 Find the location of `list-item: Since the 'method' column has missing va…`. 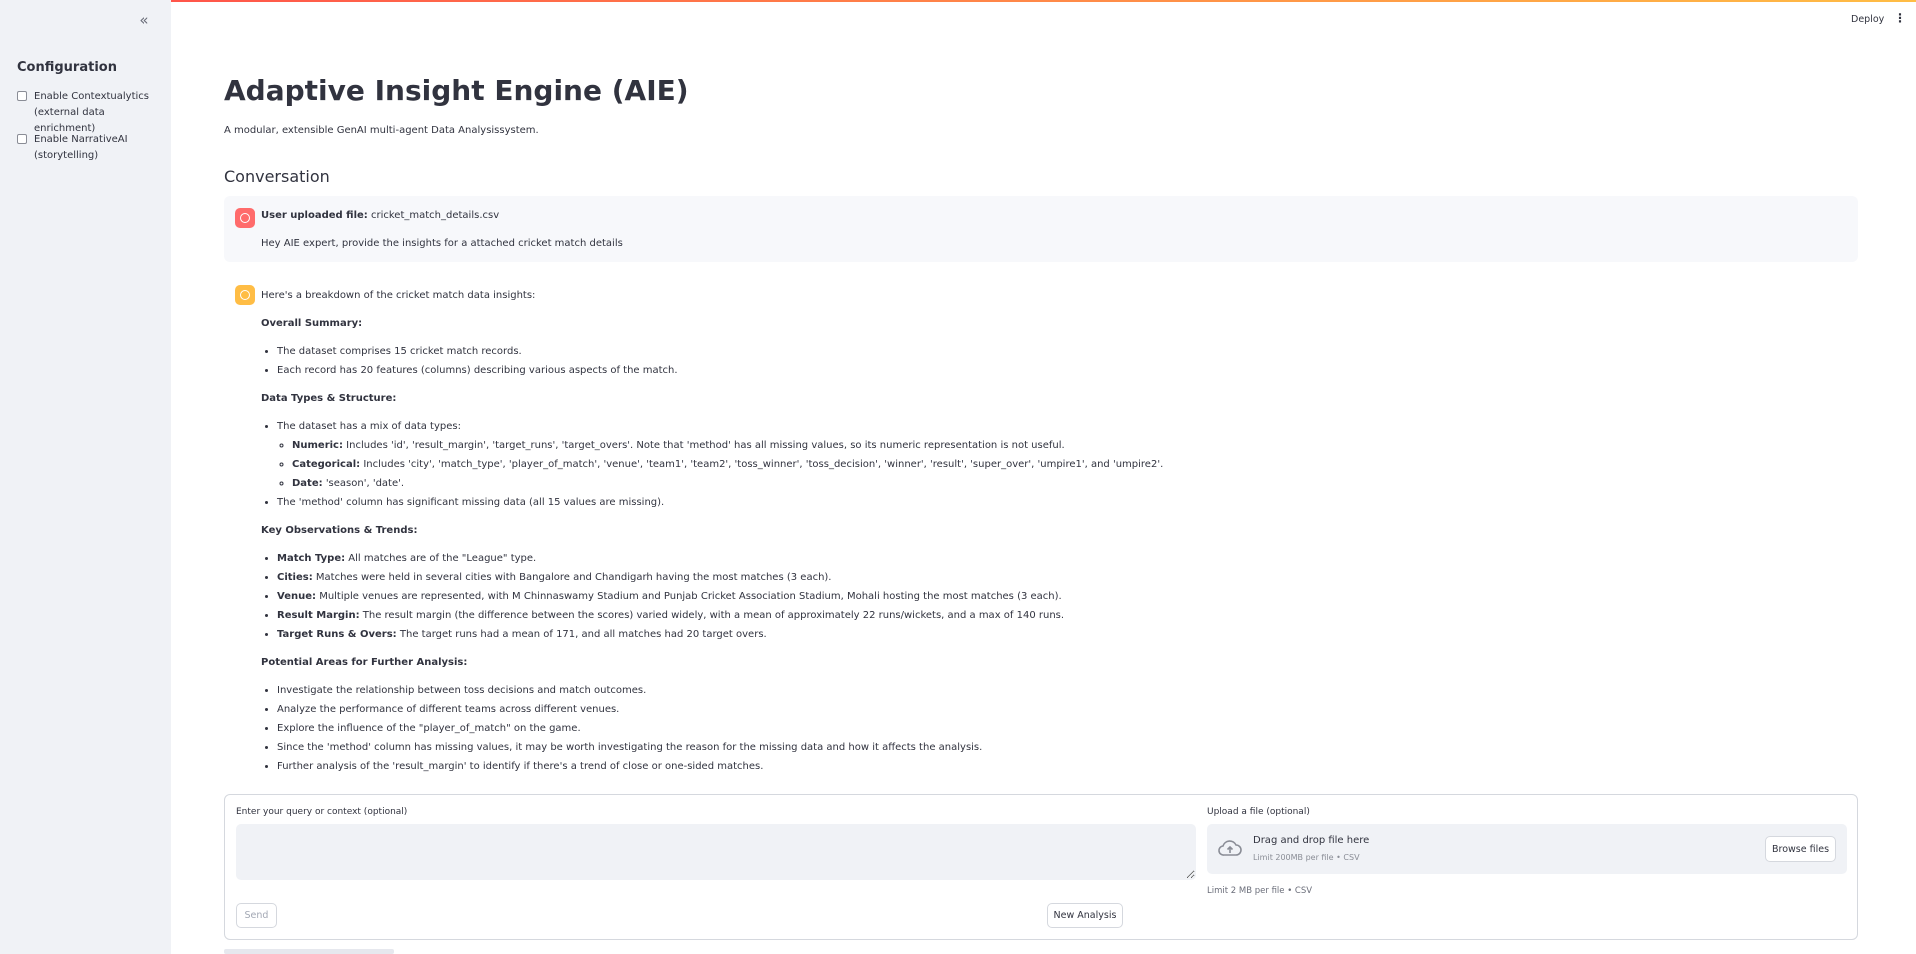

list-item: Since the 'method' column has missing va… is located at coordinates (1019, 747).